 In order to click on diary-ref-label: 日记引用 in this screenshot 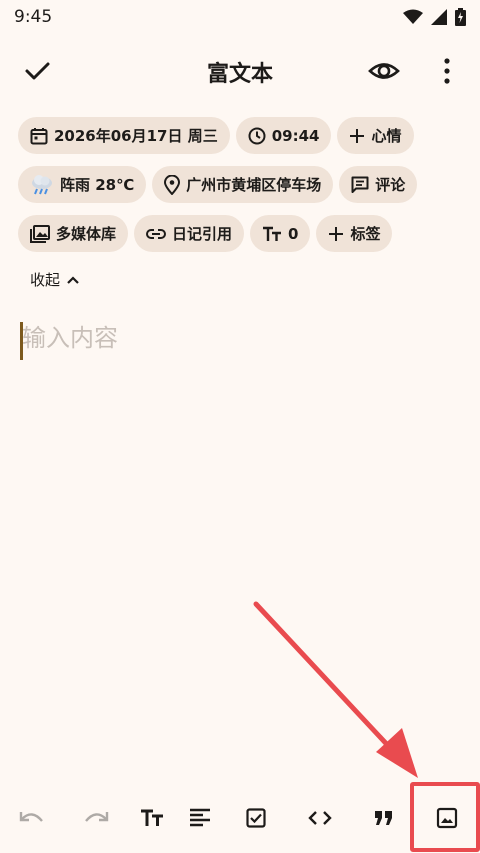, I will do `click(202, 234)`.